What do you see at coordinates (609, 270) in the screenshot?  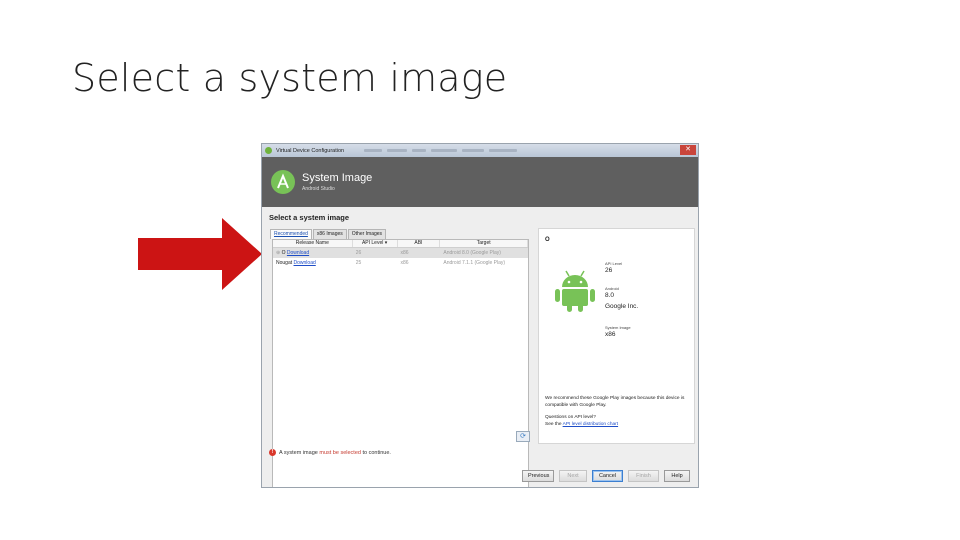 I see `api-level-value: 26` at bounding box center [609, 270].